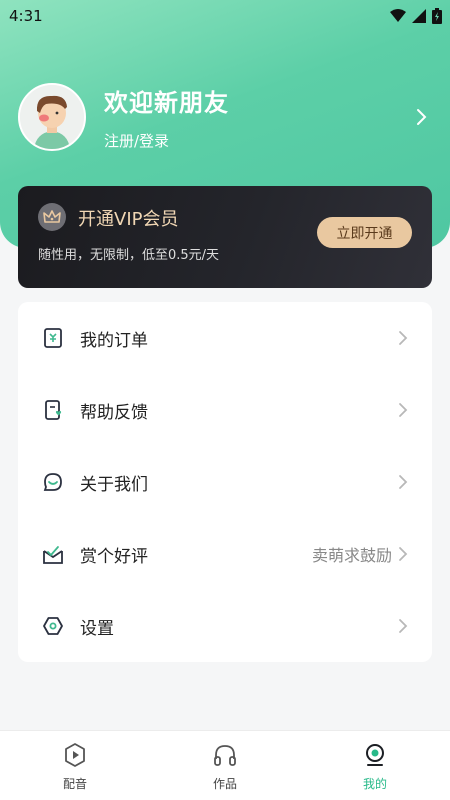 Image resolution: width=450 pixels, height=800 pixels. Describe the element at coordinates (114, 556) in the screenshot. I see `menu-item-label: 赏个好评` at that location.